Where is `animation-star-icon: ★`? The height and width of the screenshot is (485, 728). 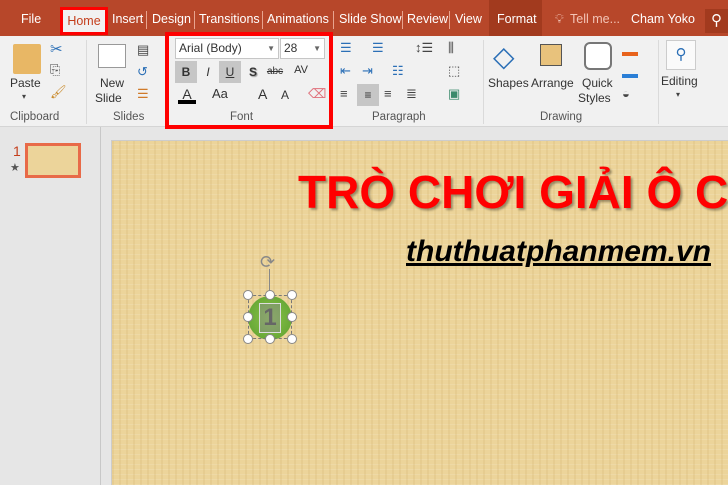
animation-star-icon: ★ is located at coordinates (15, 168).